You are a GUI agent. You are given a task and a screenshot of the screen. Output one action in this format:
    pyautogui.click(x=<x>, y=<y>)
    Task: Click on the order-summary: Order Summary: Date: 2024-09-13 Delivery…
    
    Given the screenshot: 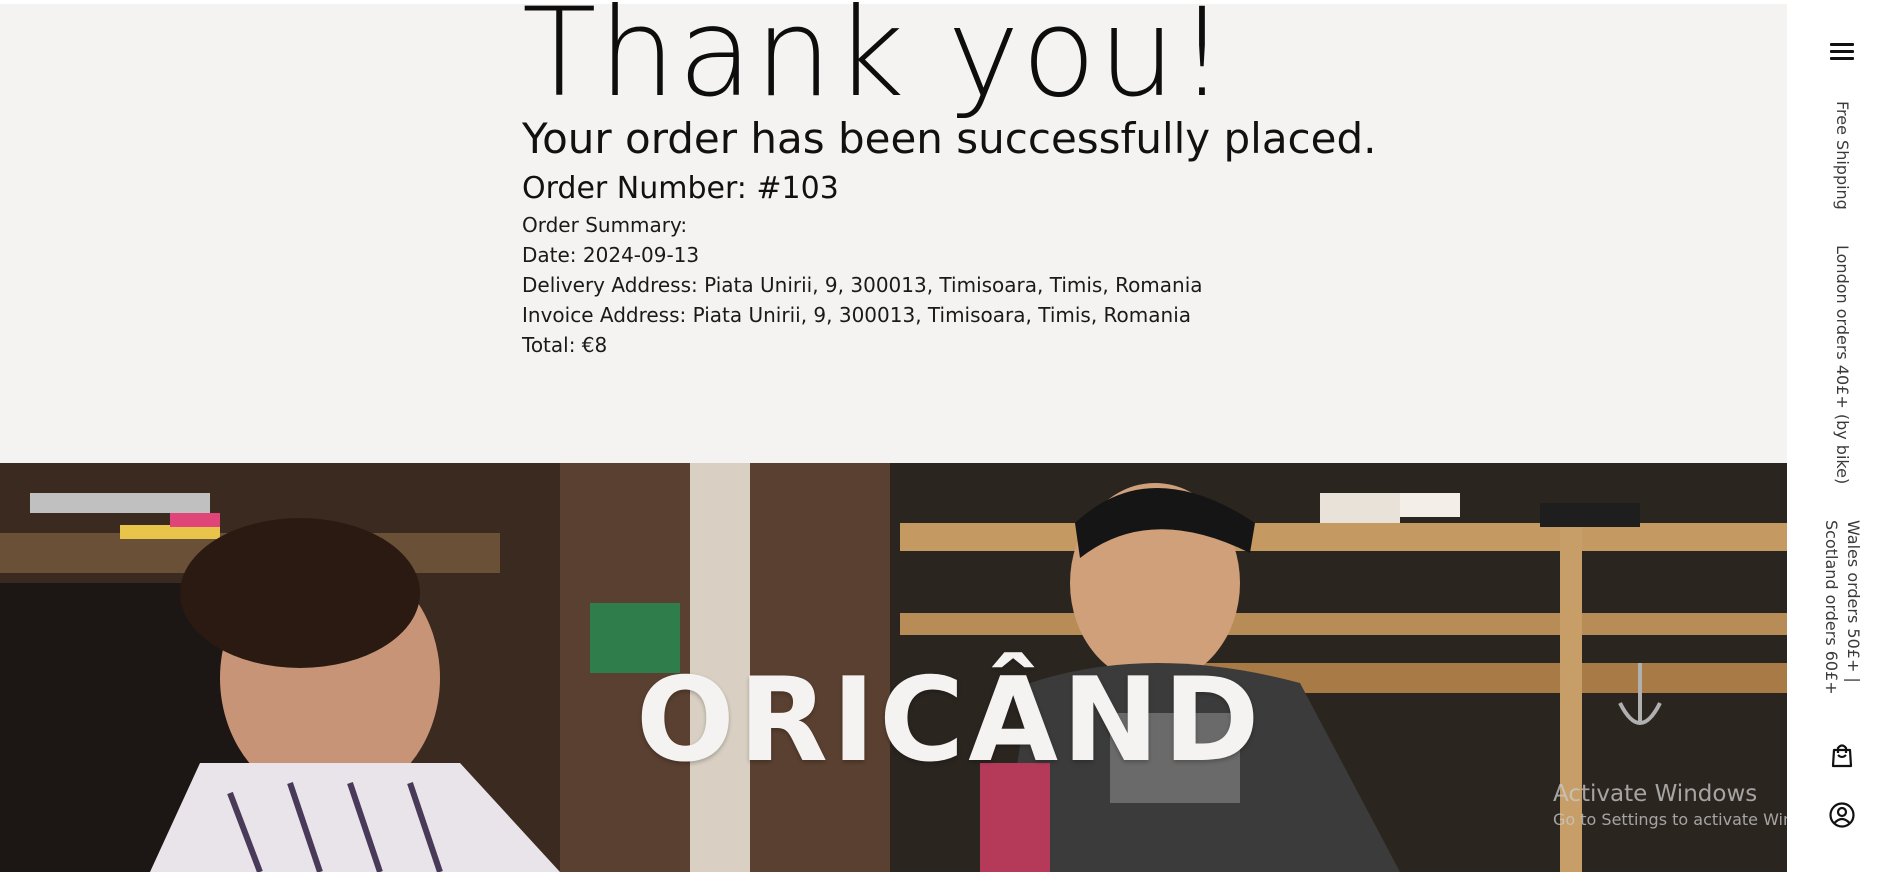 What is the action you would take?
    pyautogui.click(x=1122, y=285)
    